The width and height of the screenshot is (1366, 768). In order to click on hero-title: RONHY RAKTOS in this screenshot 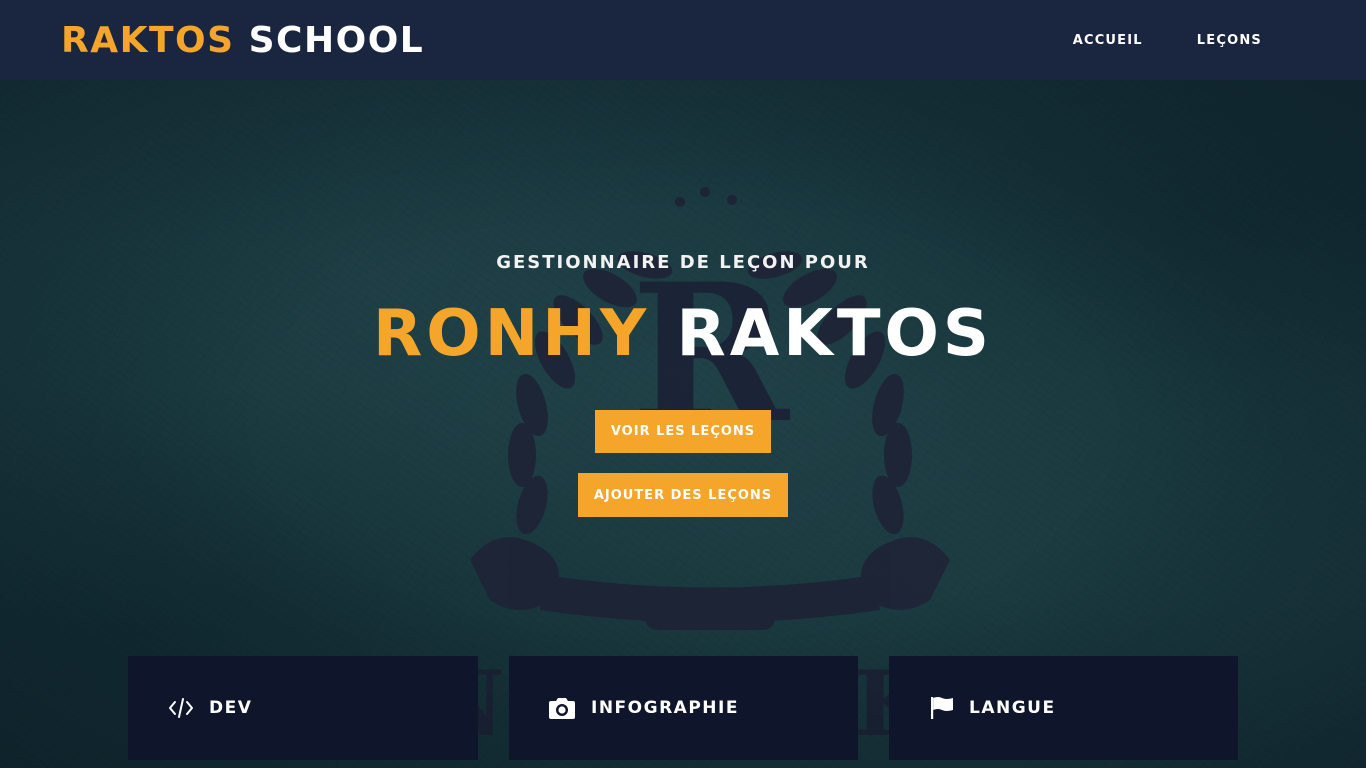, I will do `click(683, 334)`.